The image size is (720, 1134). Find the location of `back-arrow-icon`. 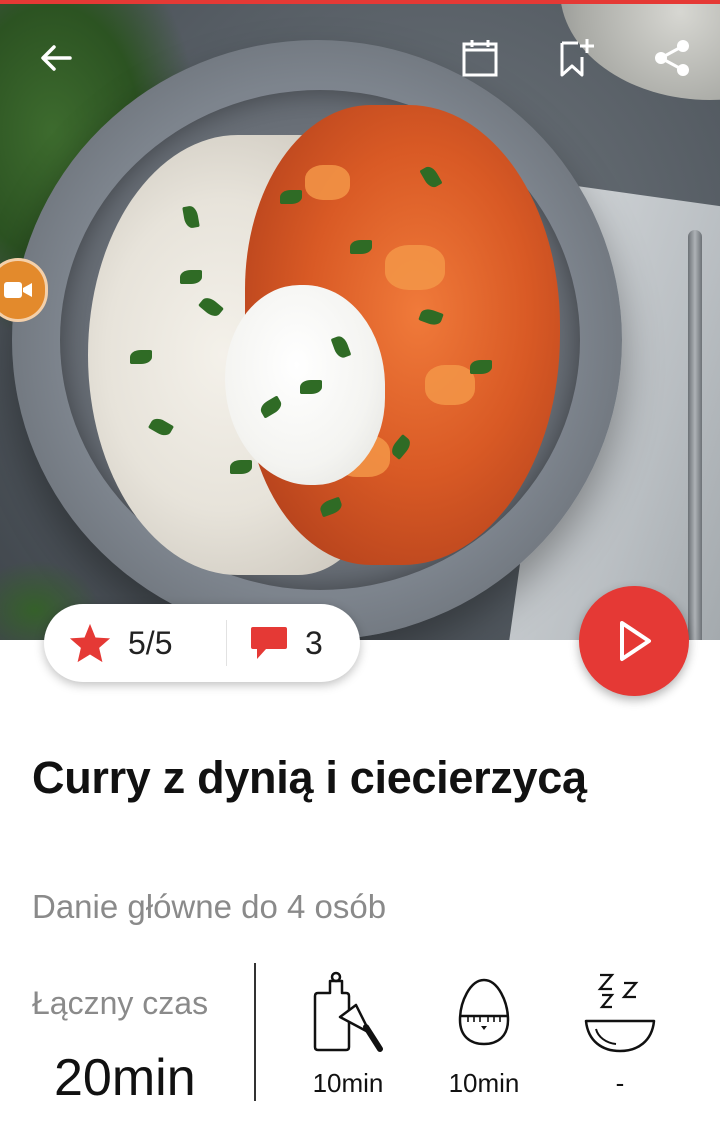

back-arrow-icon is located at coordinates (56, 58).